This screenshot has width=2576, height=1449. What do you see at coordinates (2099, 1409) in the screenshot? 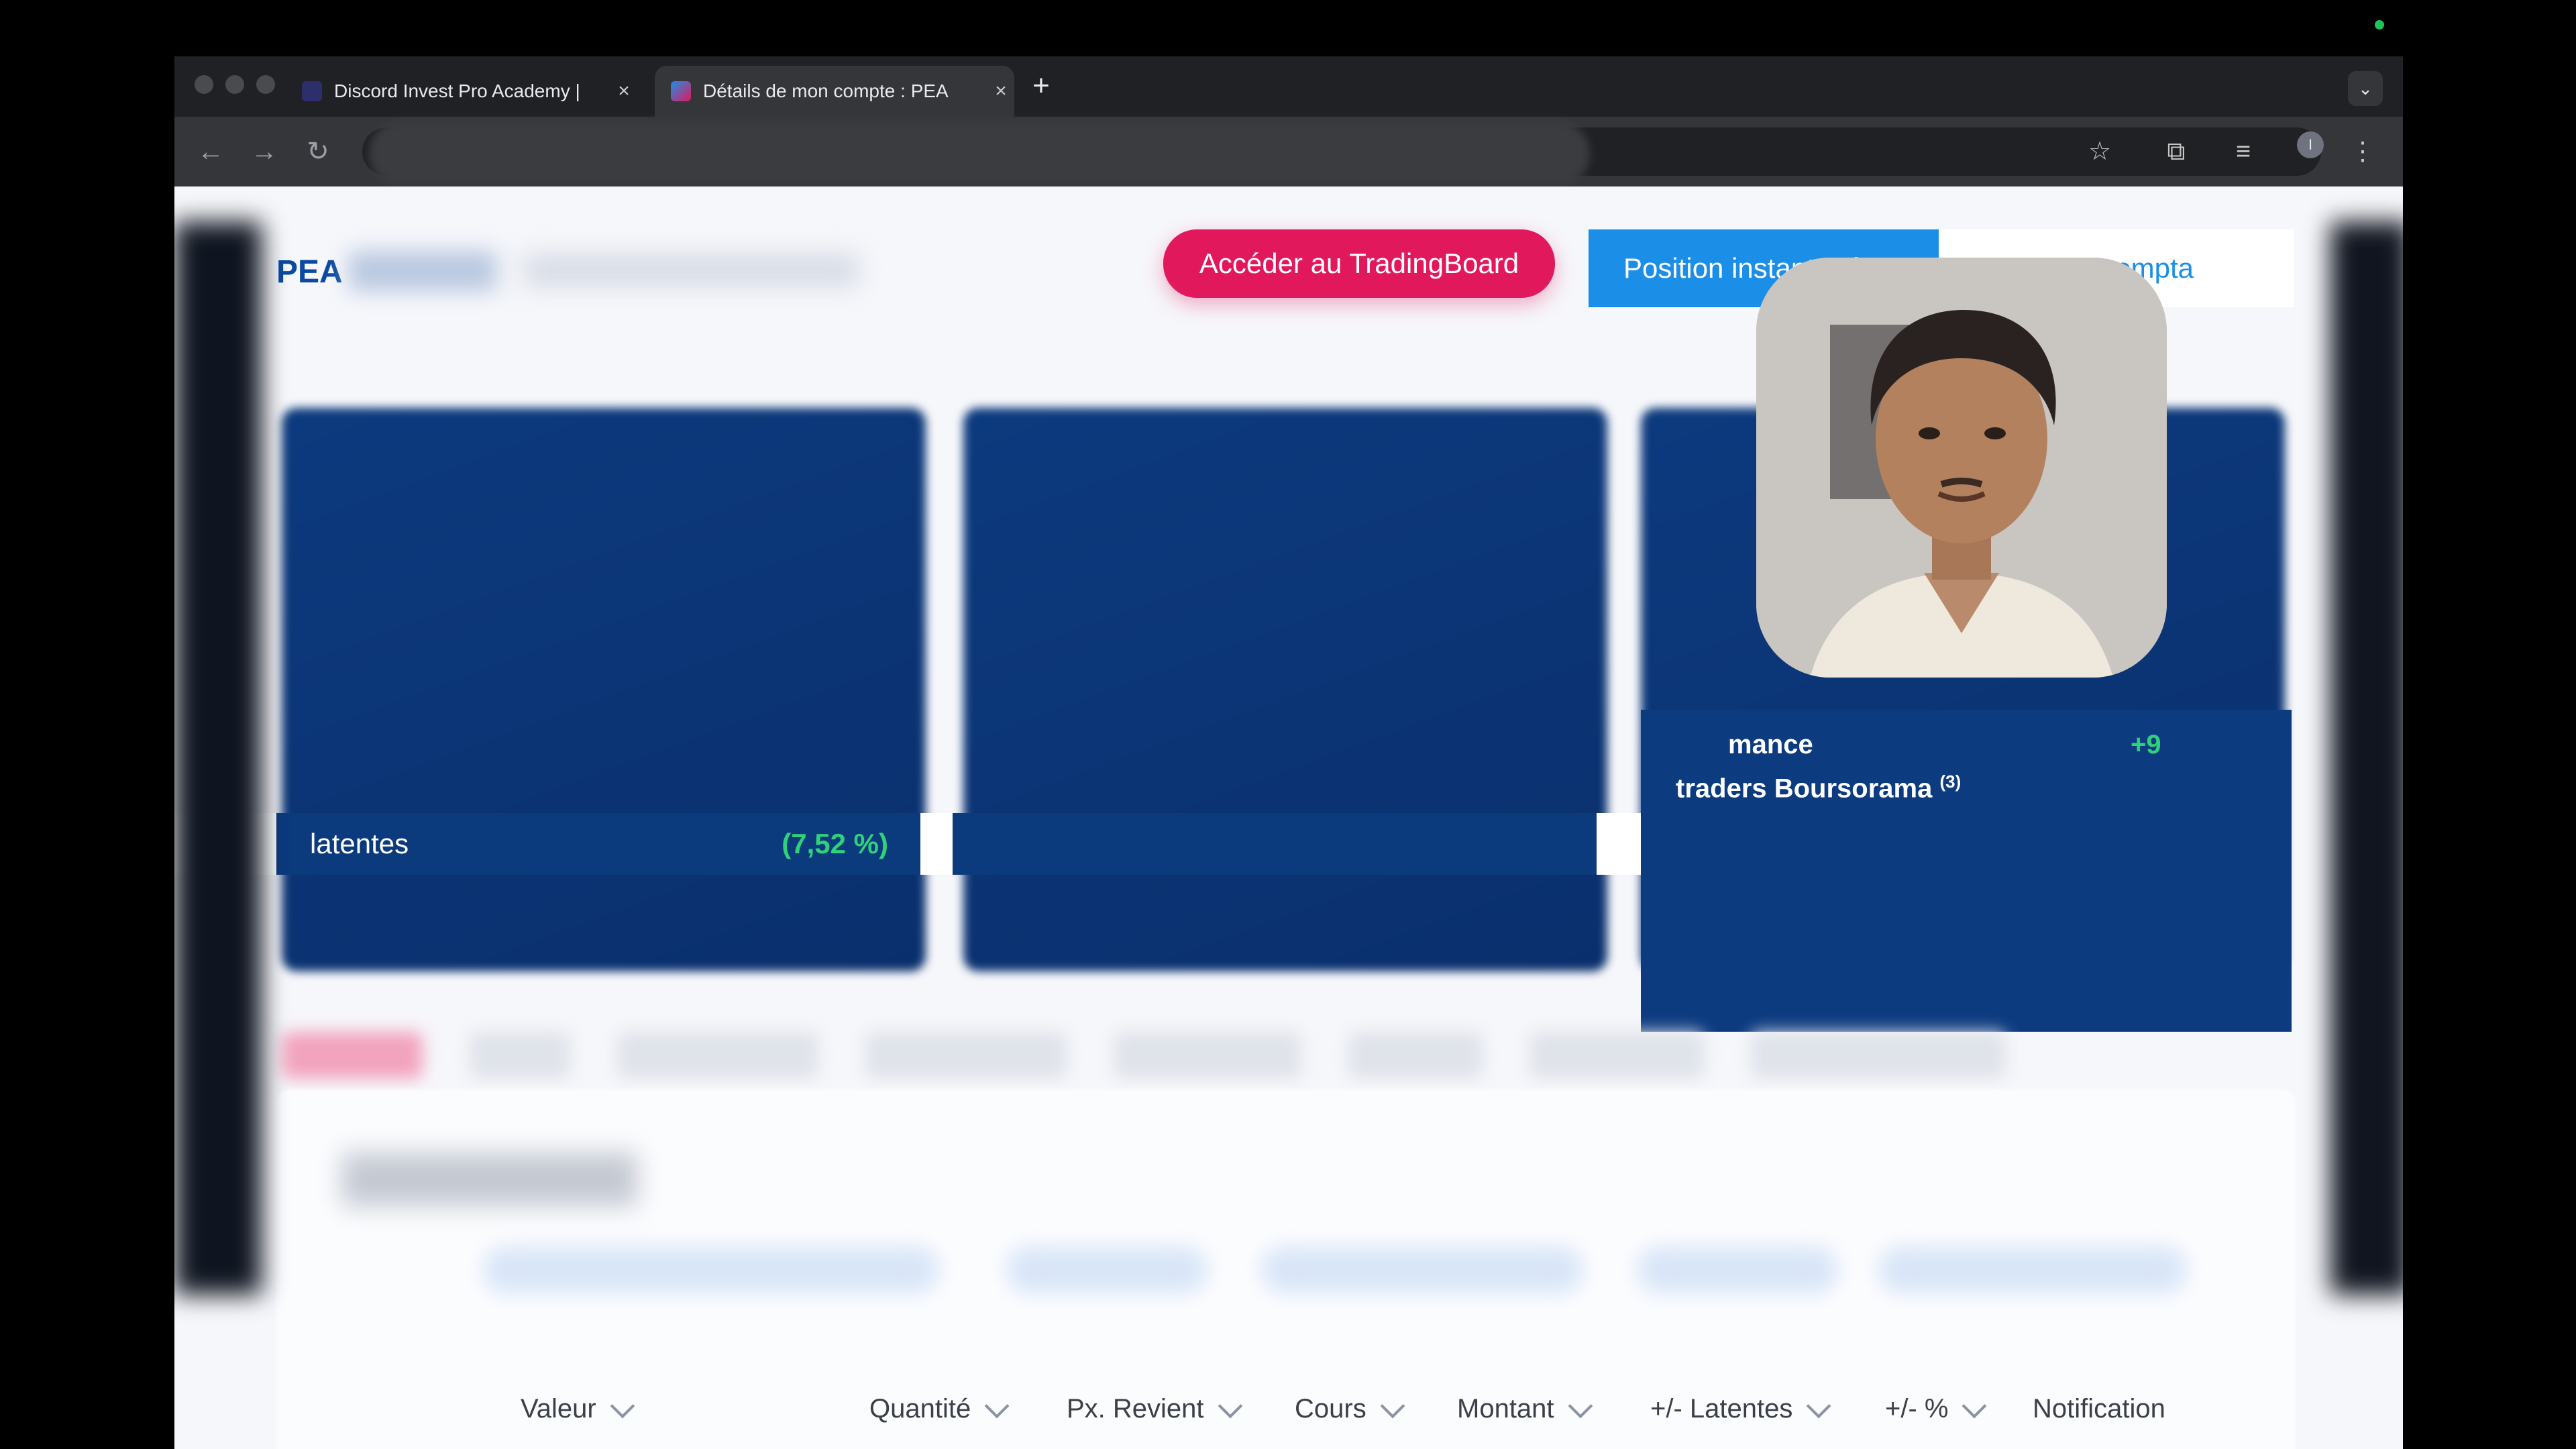
I see `column-header-notification: Notification` at bounding box center [2099, 1409].